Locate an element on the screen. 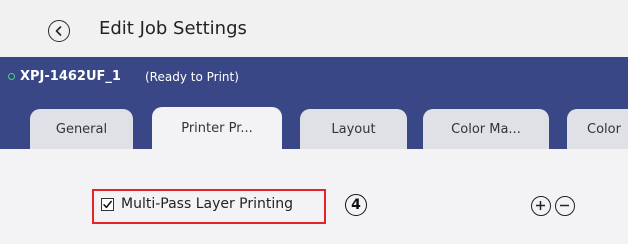 This screenshot has height=244, width=642. back-button is located at coordinates (59, 31).